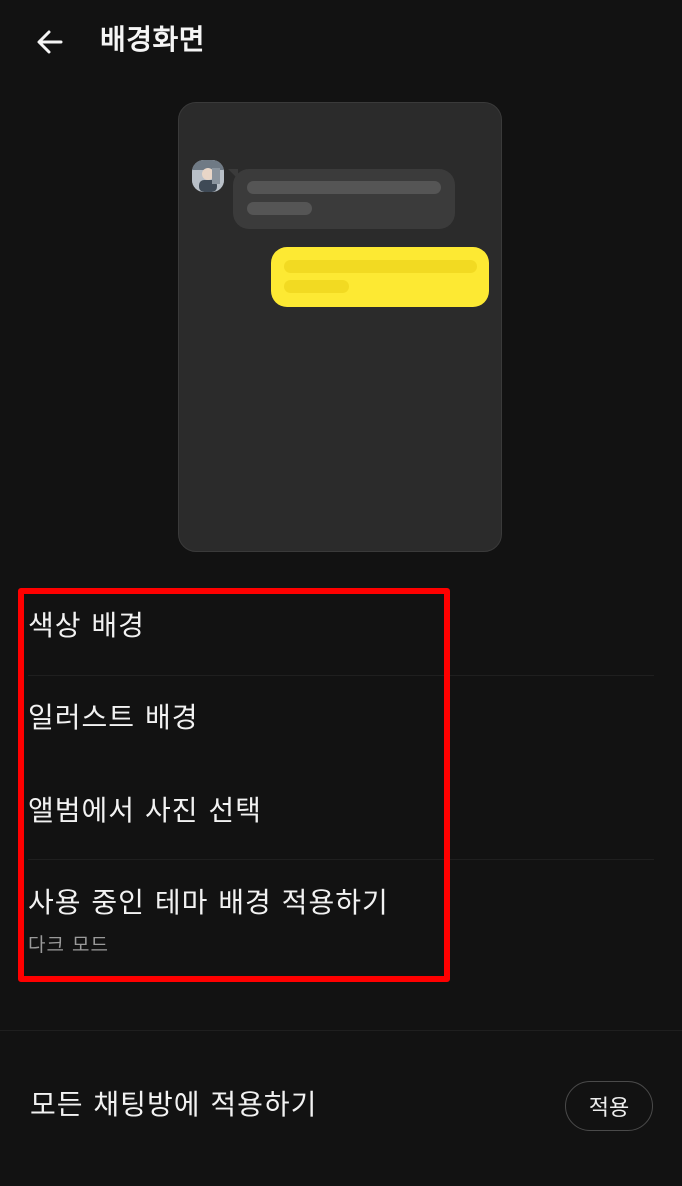 Image resolution: width=682 pixels, height=1186 pixels. What do you see at coordinates (174, 1104) in the screenshot?
I see `apply-to-all-chats-label: 모든 채팅방에 적용하기` at bounding box center [174, 1104].